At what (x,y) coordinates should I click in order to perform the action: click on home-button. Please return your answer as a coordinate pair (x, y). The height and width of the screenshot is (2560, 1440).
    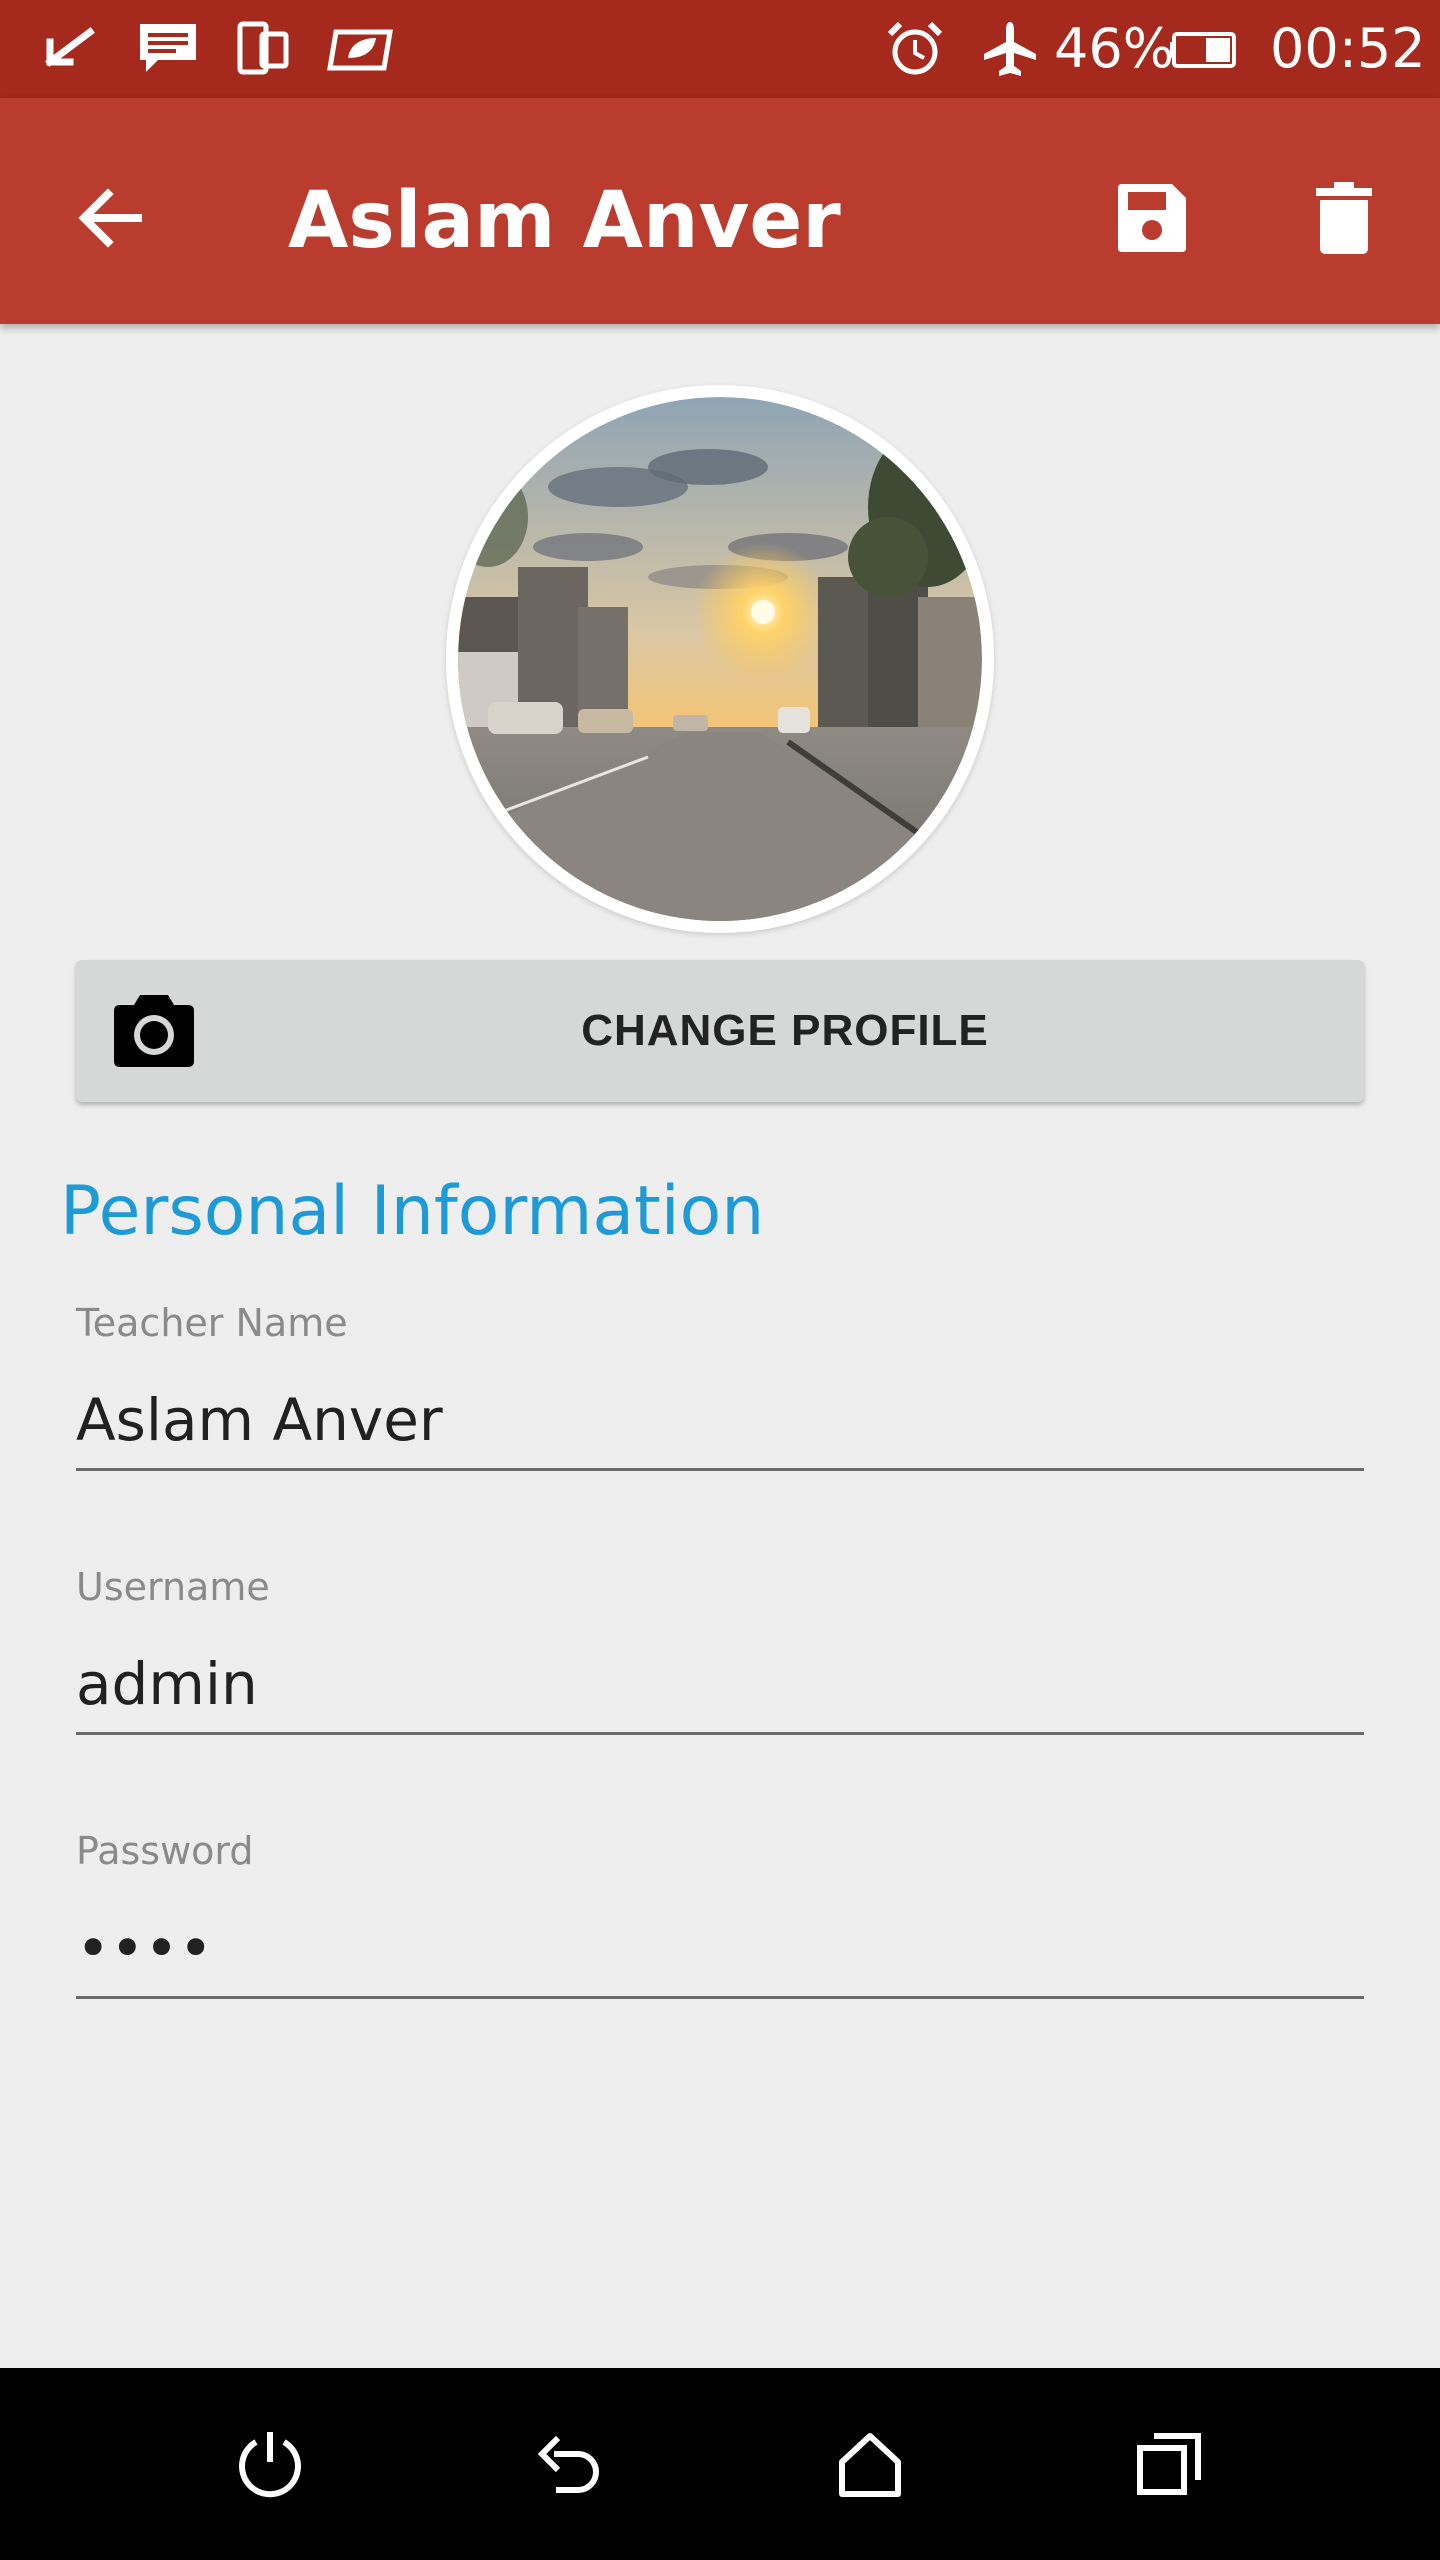
    Looking at the image, I should click on (870, 2464).